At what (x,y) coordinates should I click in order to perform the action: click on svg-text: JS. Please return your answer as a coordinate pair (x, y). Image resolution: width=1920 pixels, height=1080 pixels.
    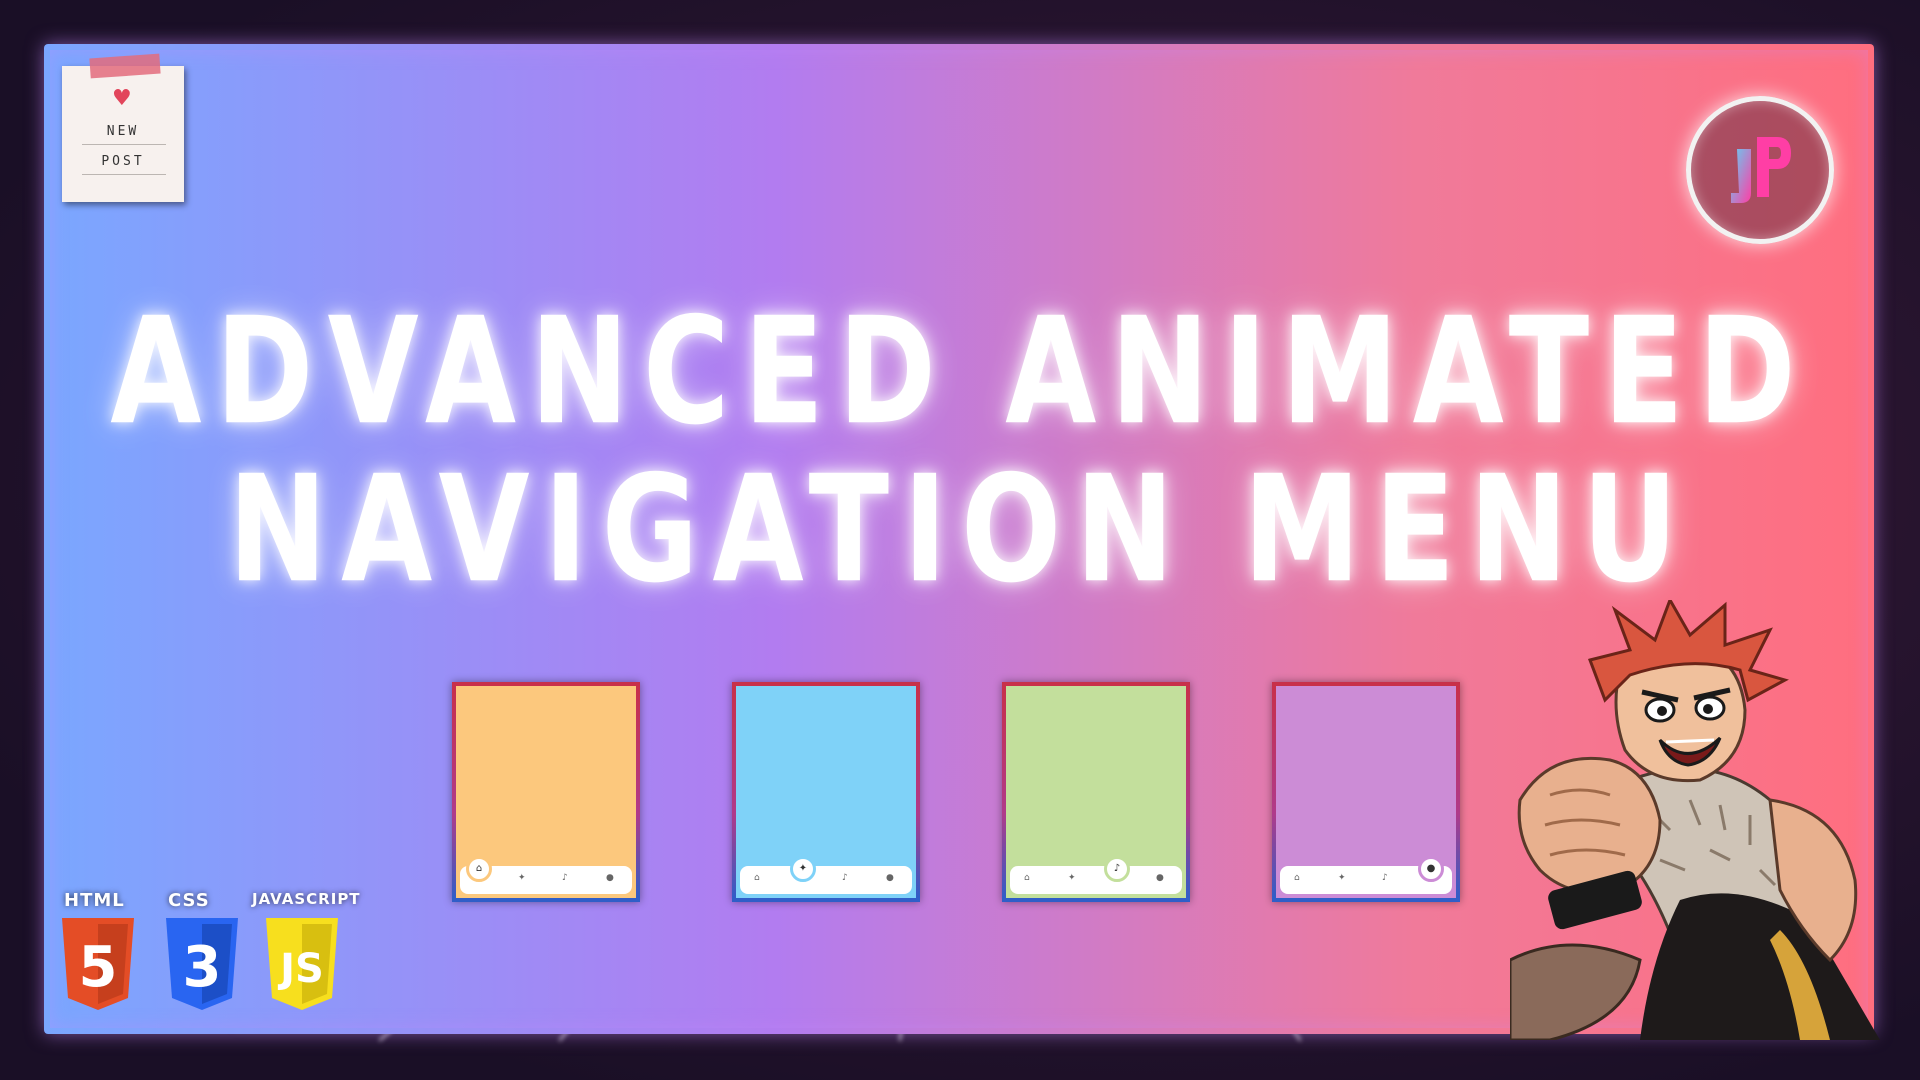
    Looking at the image, I should click on (300, 969).